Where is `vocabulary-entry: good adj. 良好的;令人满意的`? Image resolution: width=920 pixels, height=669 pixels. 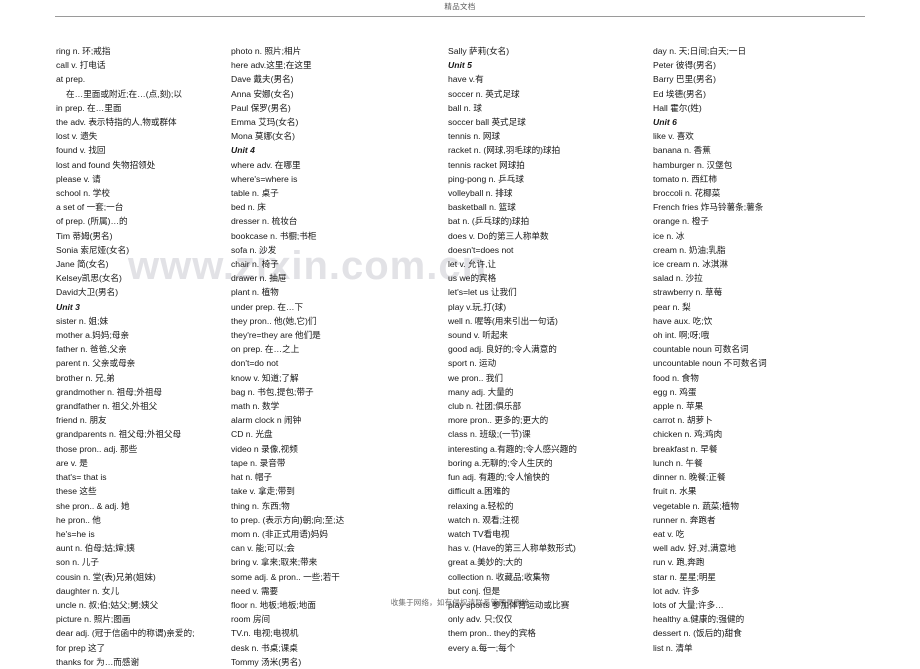
vocabulary-entry: good adj. 良好的;令人满意的 is located at coordinates (502, 349).